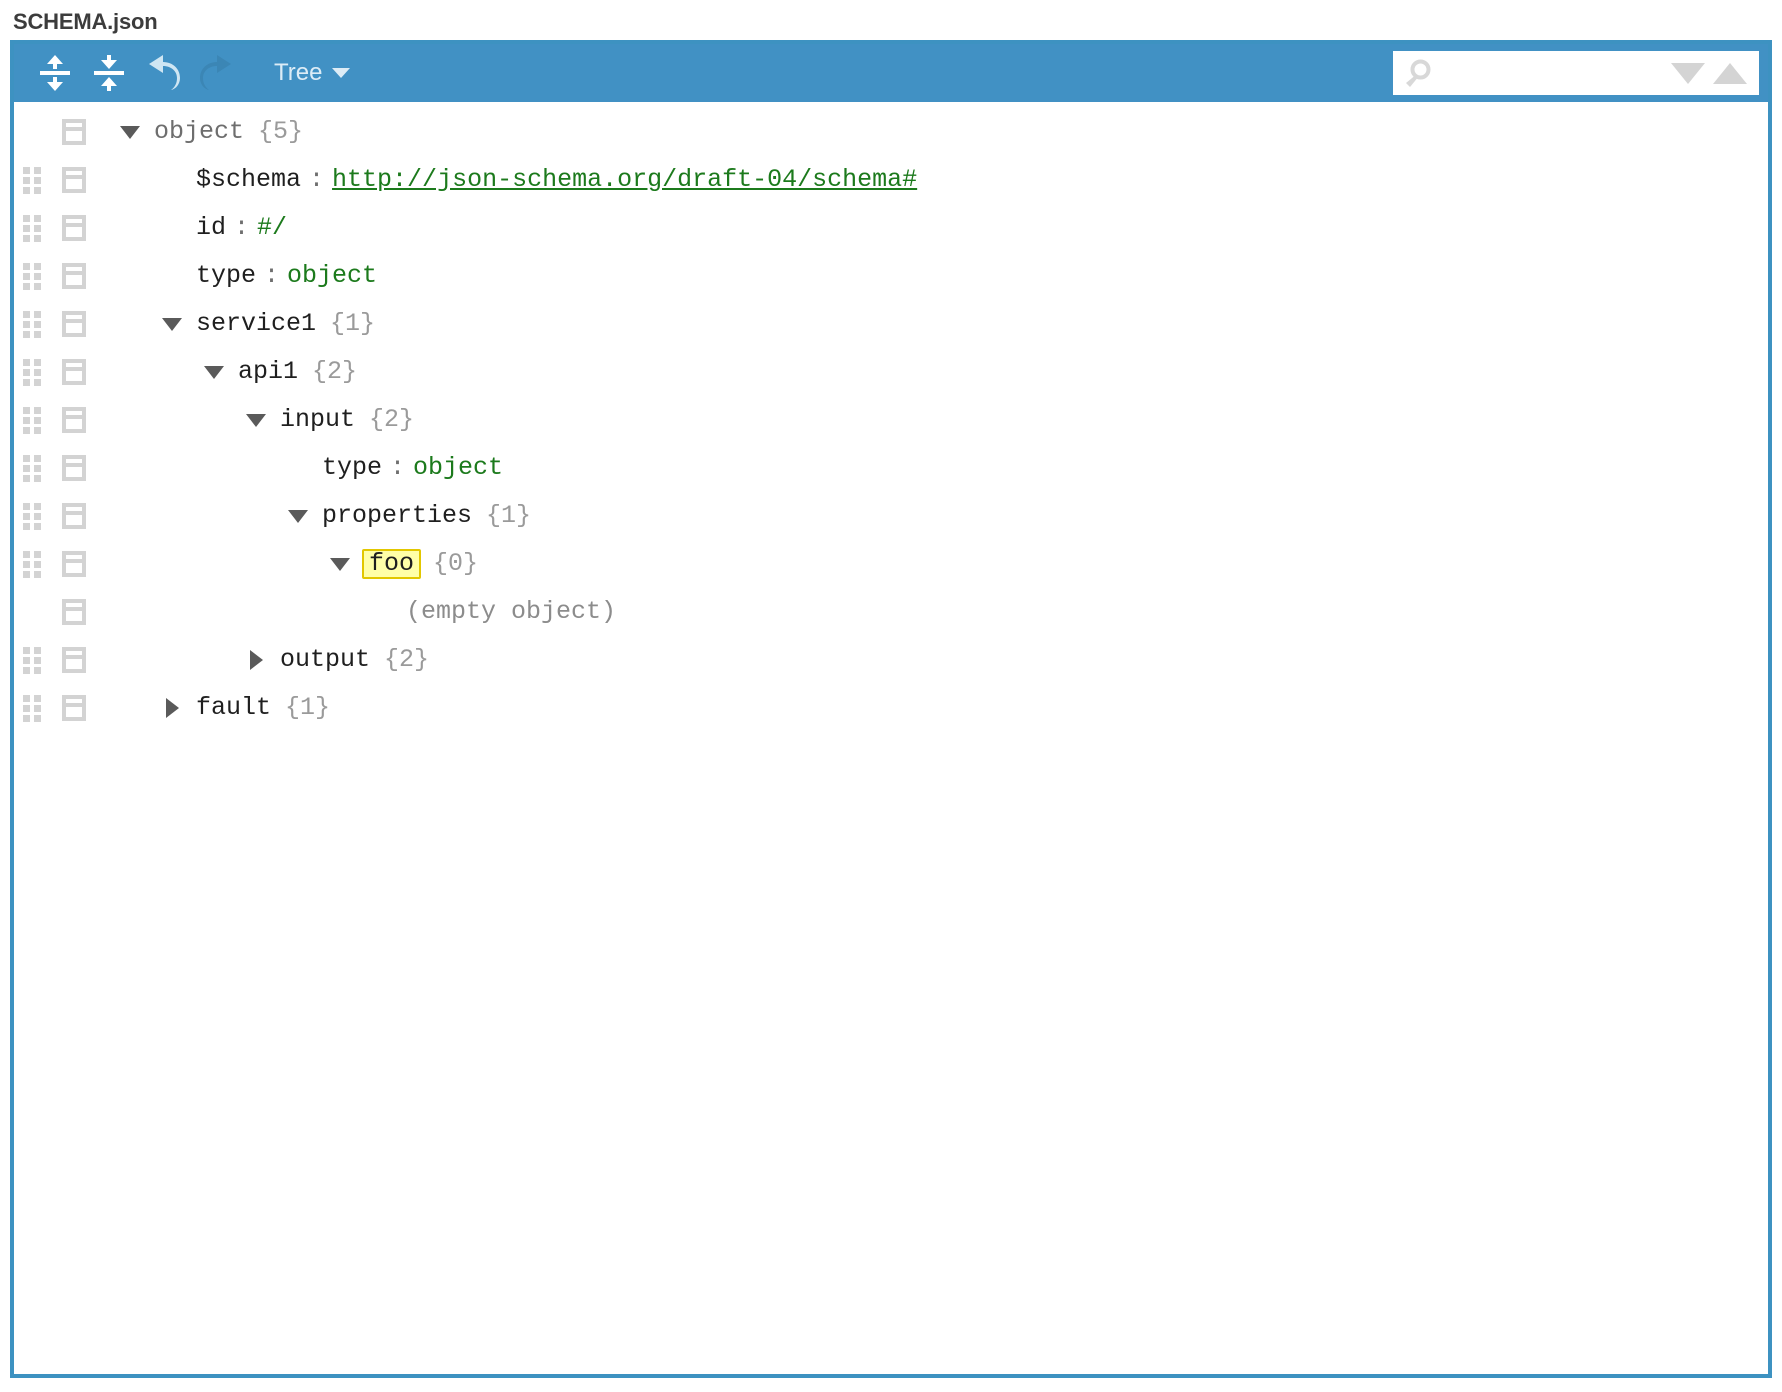 The height and width of the screenshot is (1392, 1782). I want to click on search-previous-icon, so click(1730, 73).